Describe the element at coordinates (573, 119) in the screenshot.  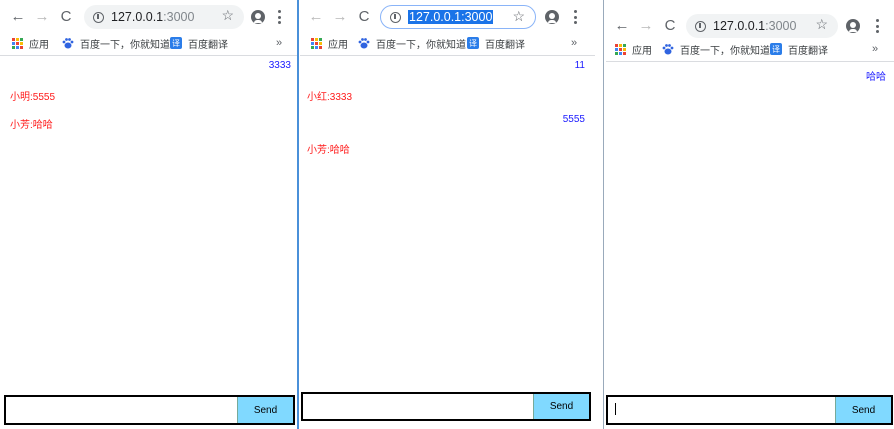
I see `chat-message: 5555` at that location.